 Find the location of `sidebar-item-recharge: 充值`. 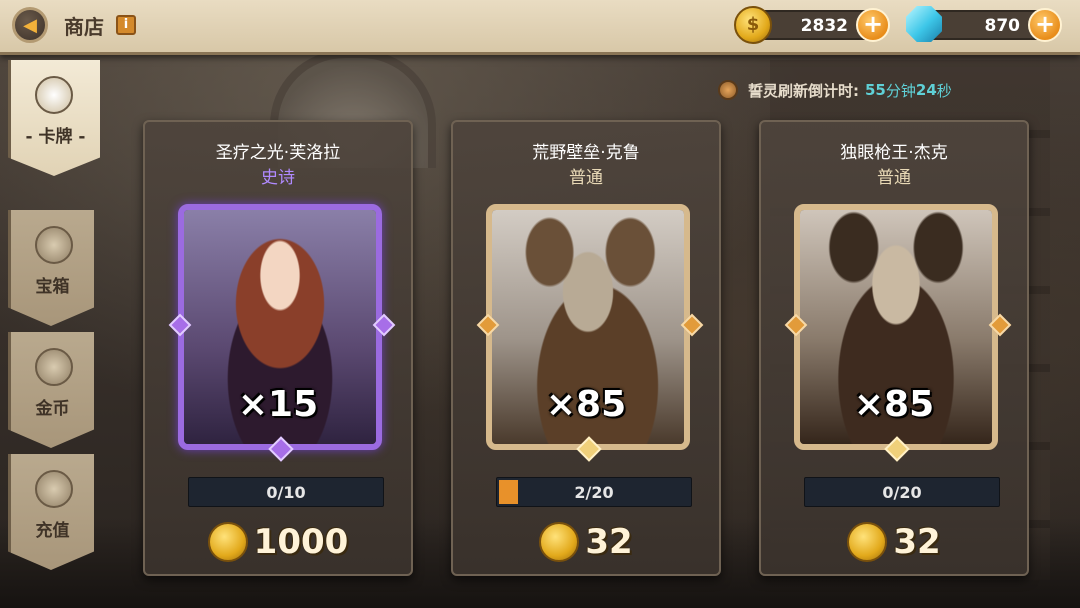

sidebar-item-recharge: 充值 is located at coordinates (51, 512).